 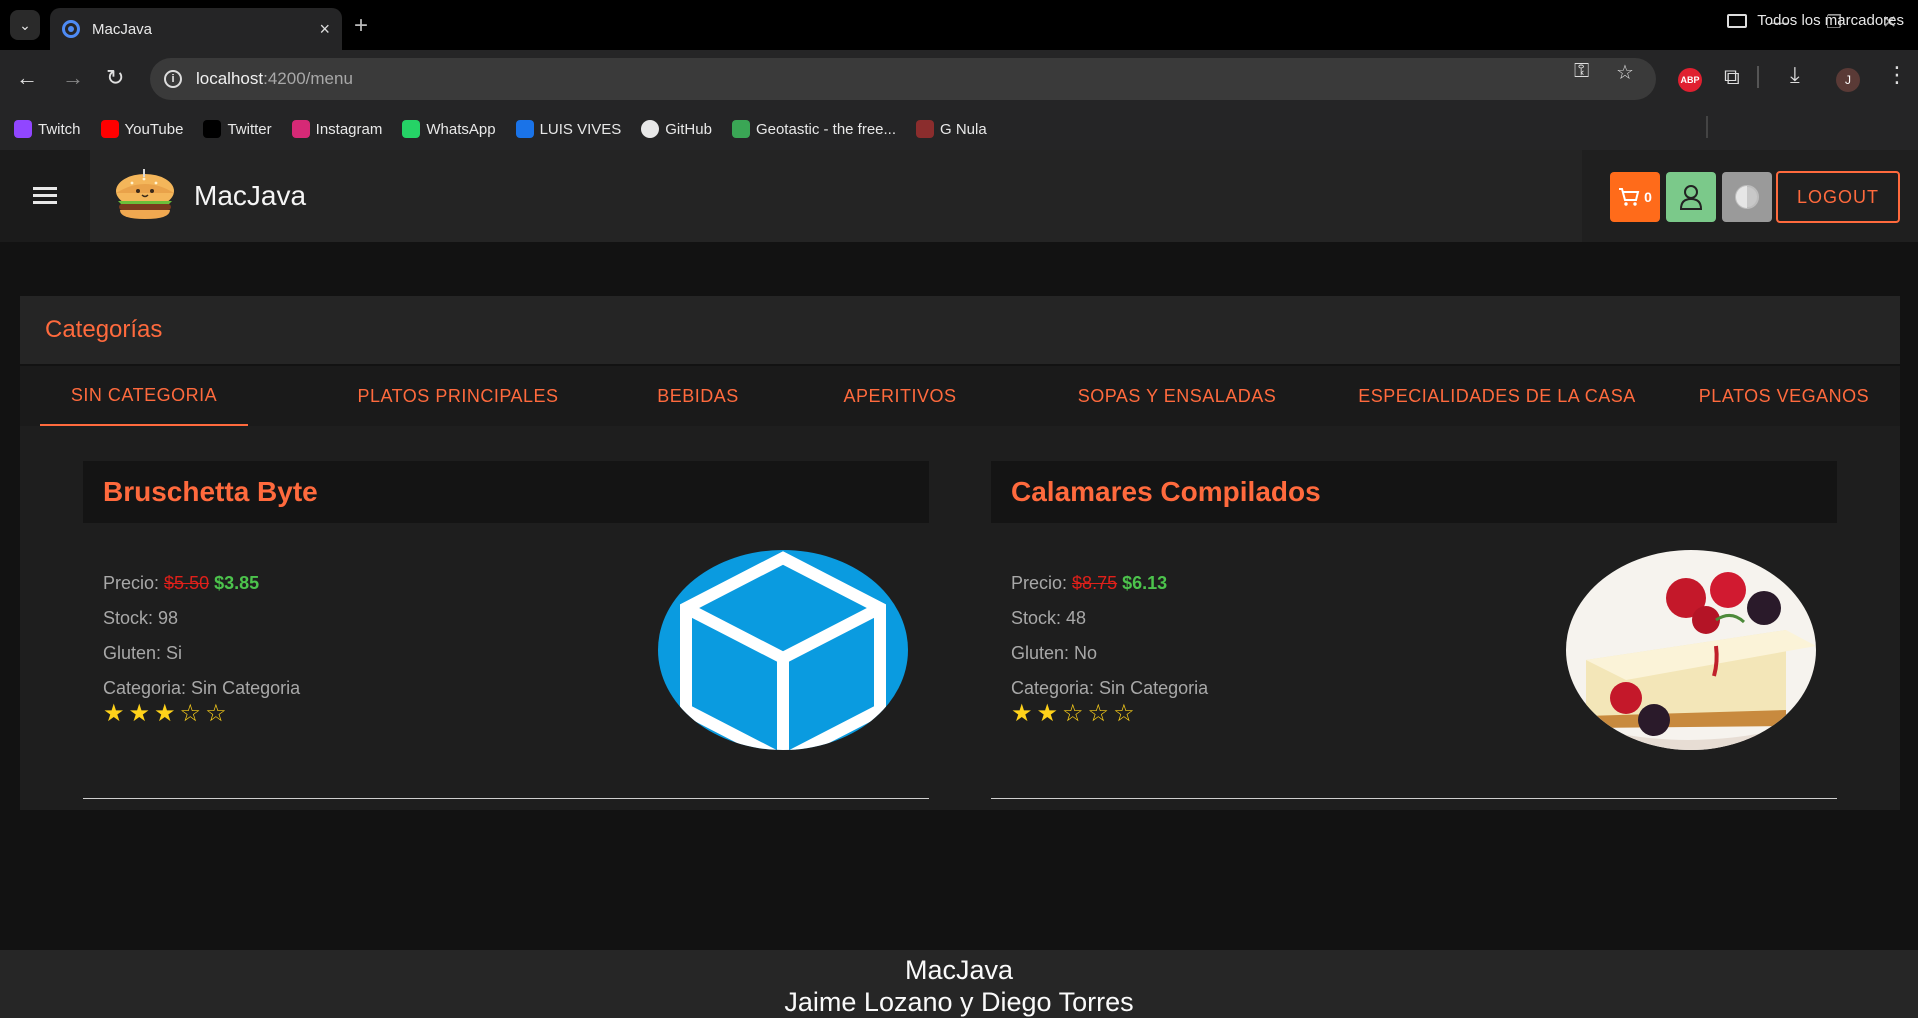 I want to click on forward-arrow-icon: →, so click(x=73, y=78).